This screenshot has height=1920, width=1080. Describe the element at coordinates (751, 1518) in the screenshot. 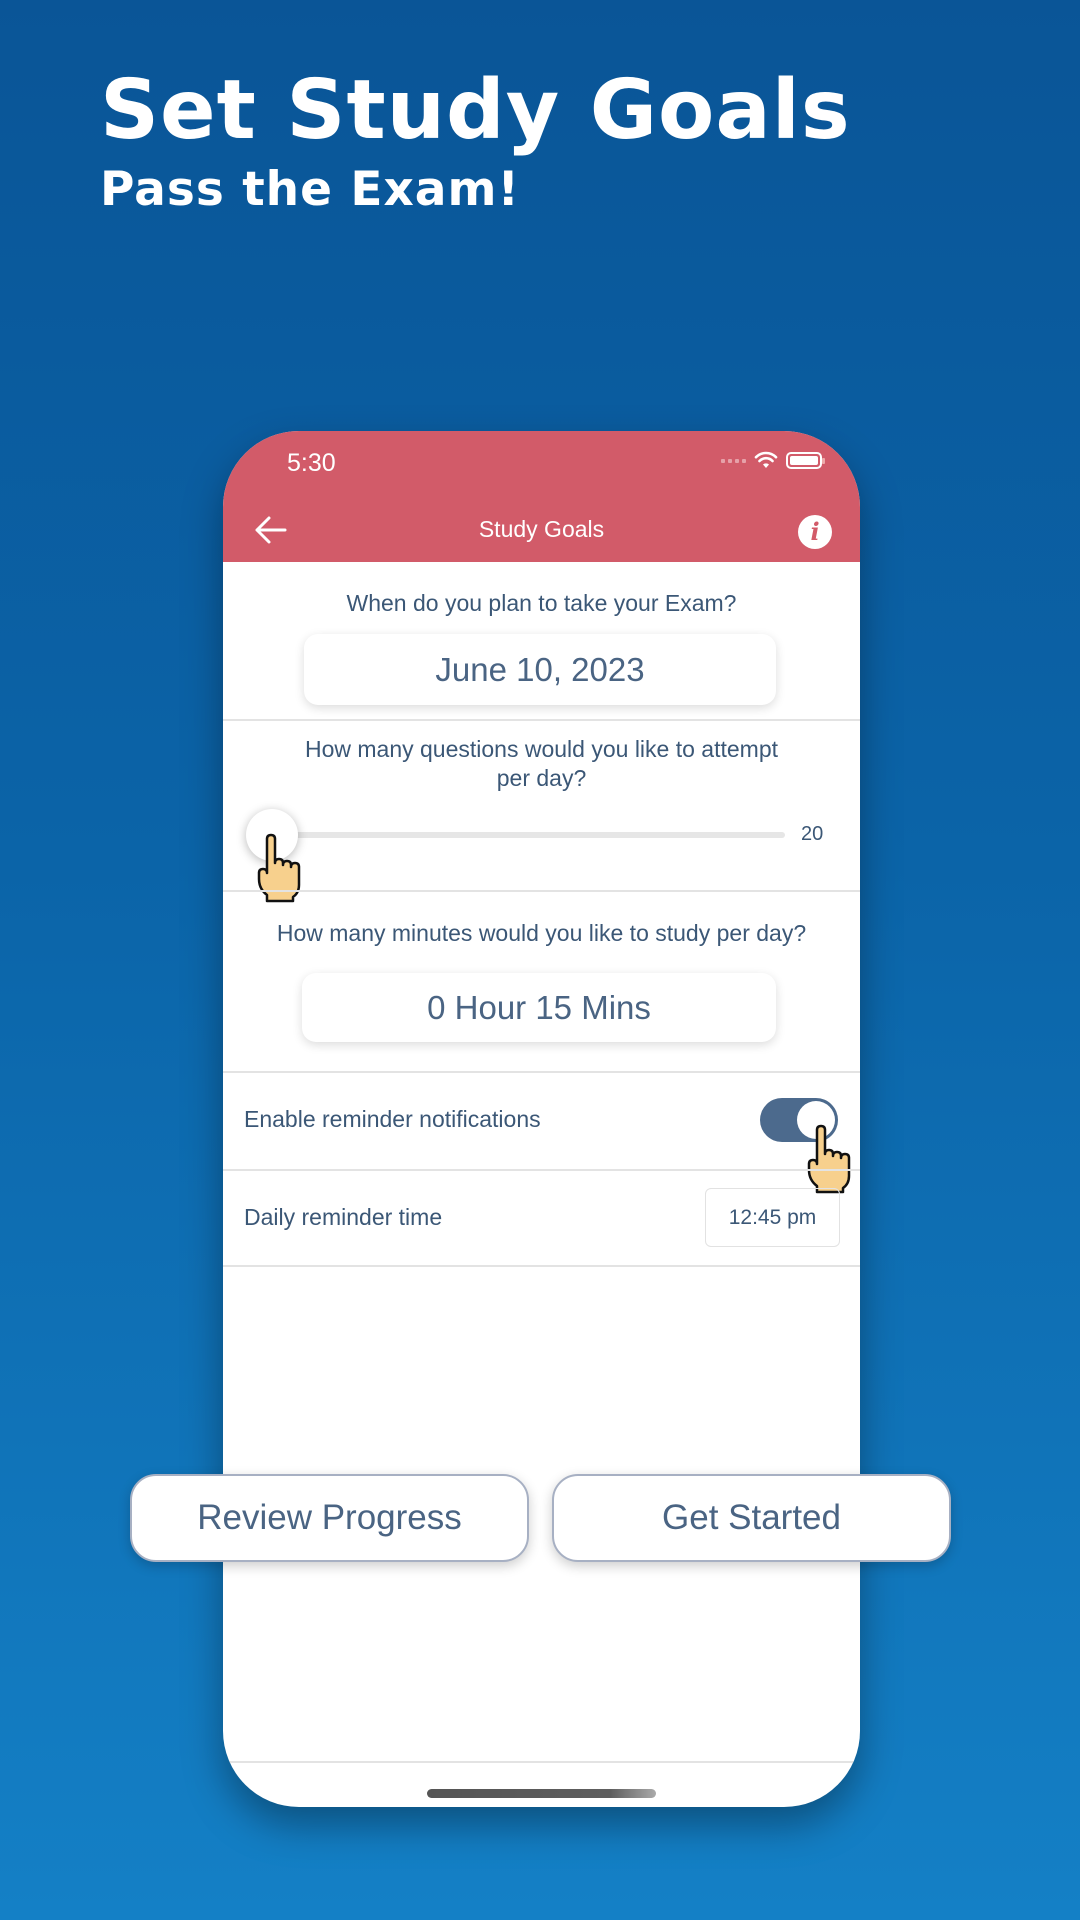

I see `get-started-button: Get Started` at that location.